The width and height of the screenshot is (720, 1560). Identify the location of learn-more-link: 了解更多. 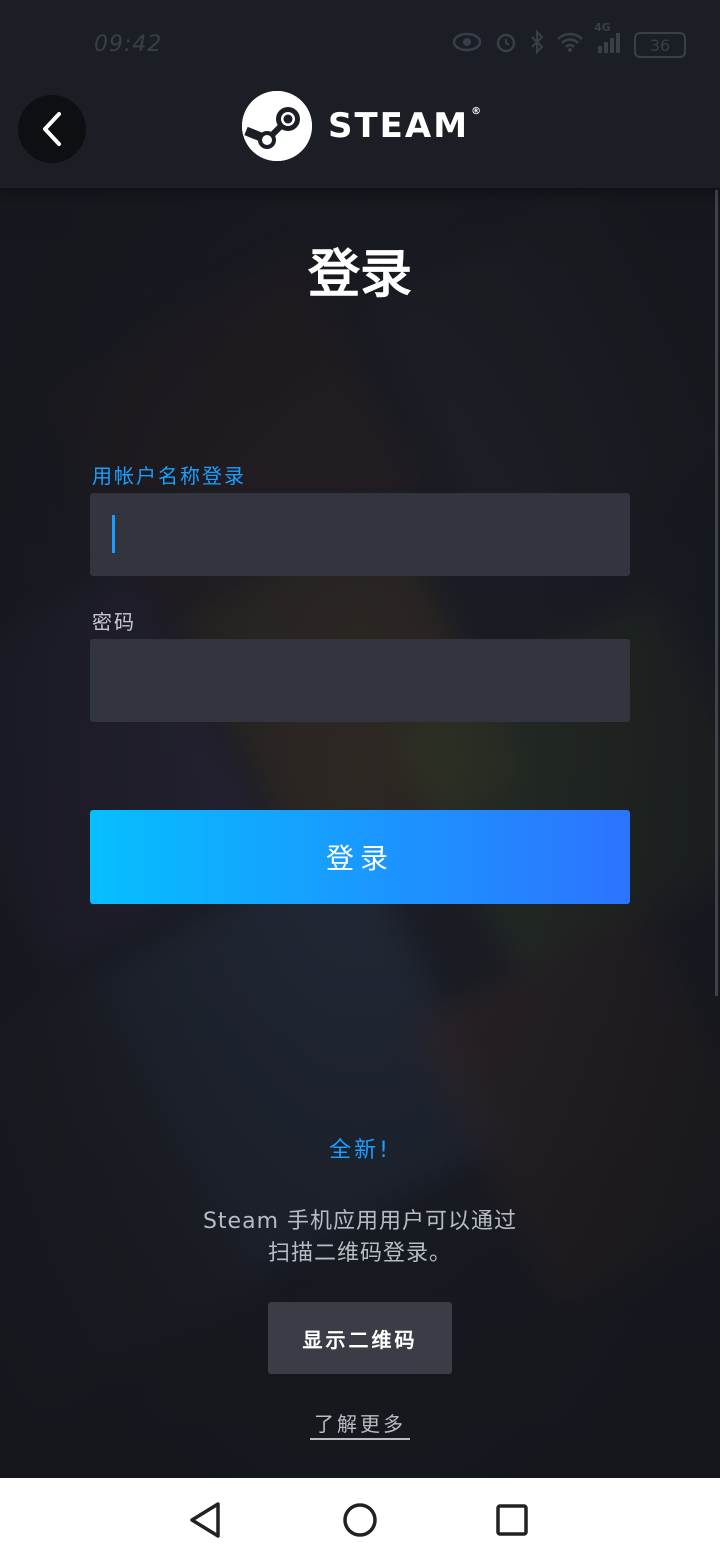
(360, 1426).